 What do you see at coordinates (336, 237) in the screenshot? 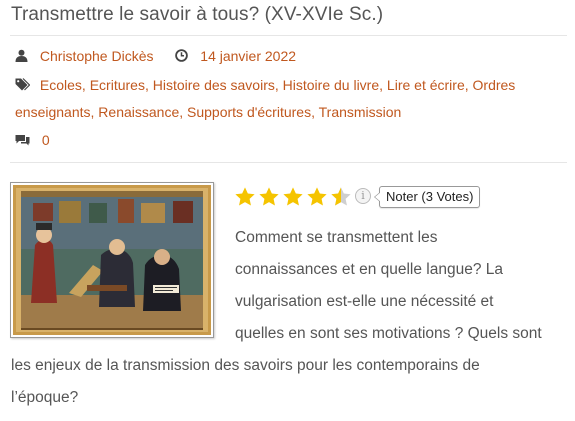
I see `excerpt-line: Comment se transmettent les` at bounding box center [336, 237].